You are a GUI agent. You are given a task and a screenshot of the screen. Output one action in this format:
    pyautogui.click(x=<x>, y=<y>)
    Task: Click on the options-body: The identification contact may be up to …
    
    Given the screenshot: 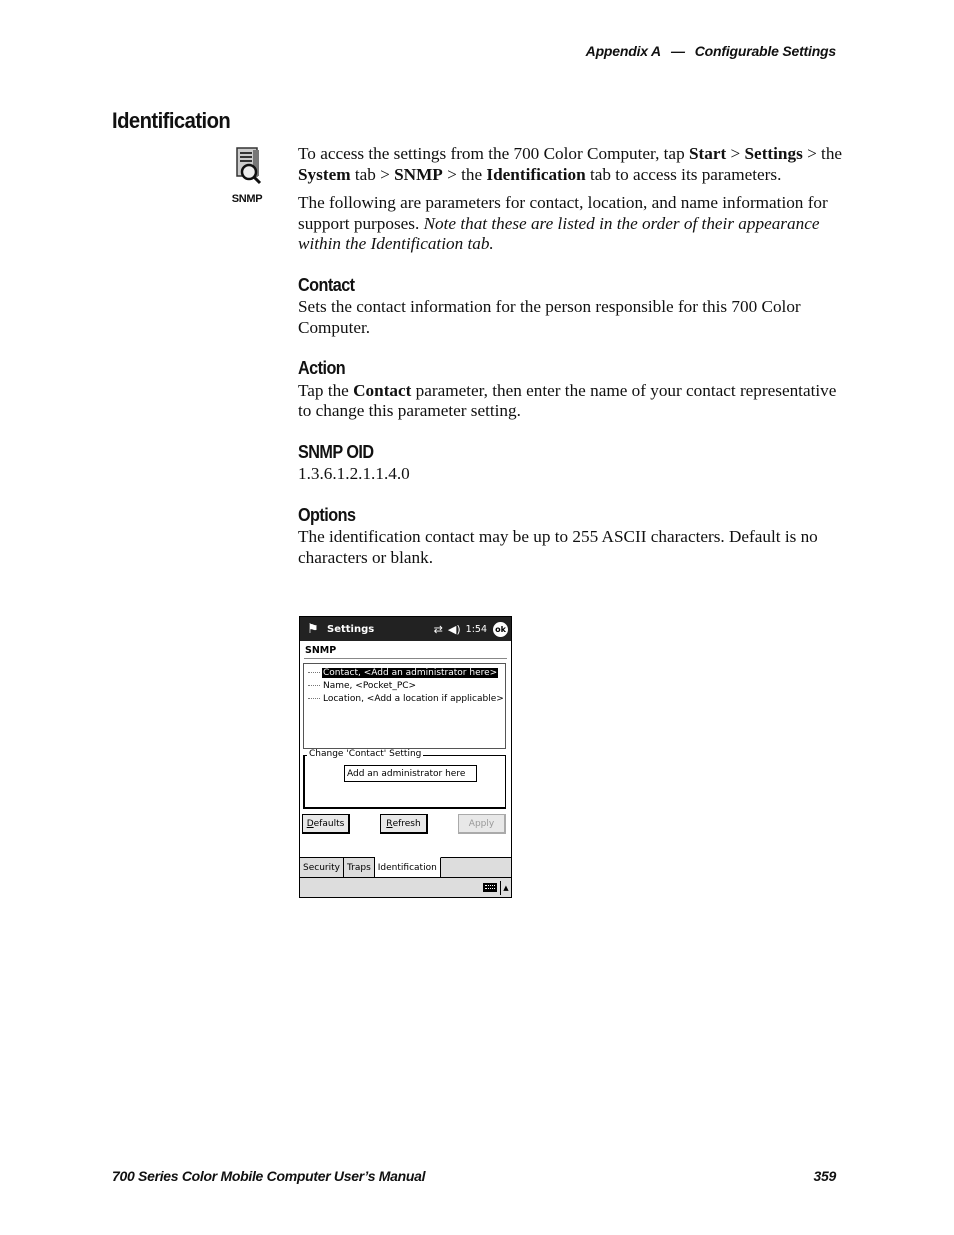 What is the action you would take?
    pyautogui.click(x=558, y=547)
    